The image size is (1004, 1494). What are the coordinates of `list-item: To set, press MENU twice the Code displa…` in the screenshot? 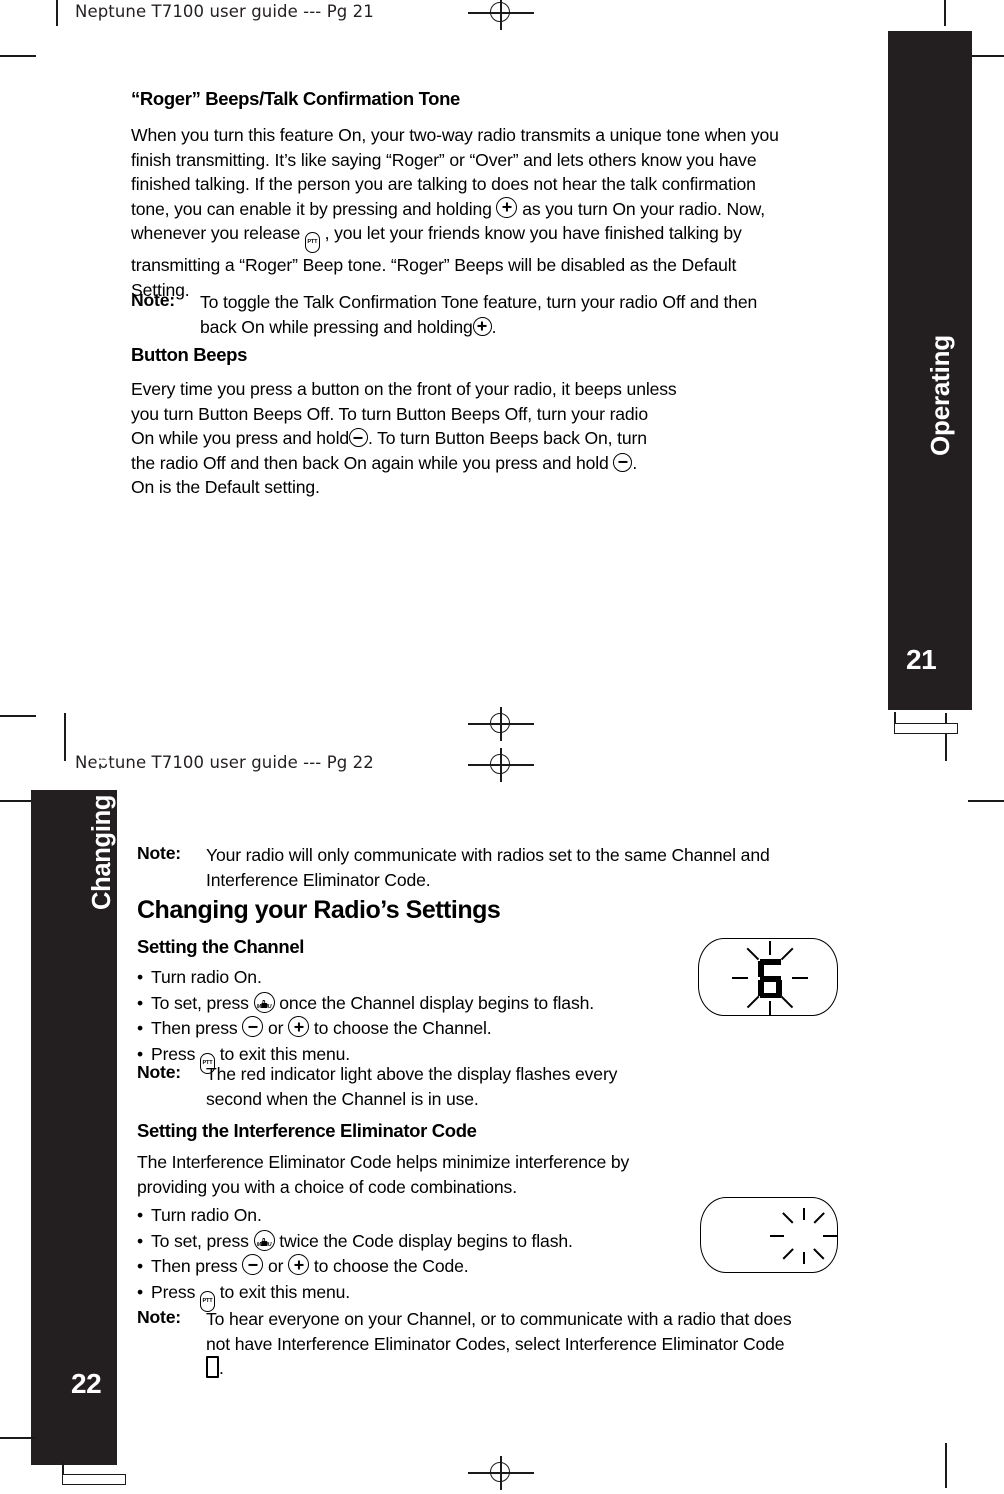 It's located at (355, 1242).